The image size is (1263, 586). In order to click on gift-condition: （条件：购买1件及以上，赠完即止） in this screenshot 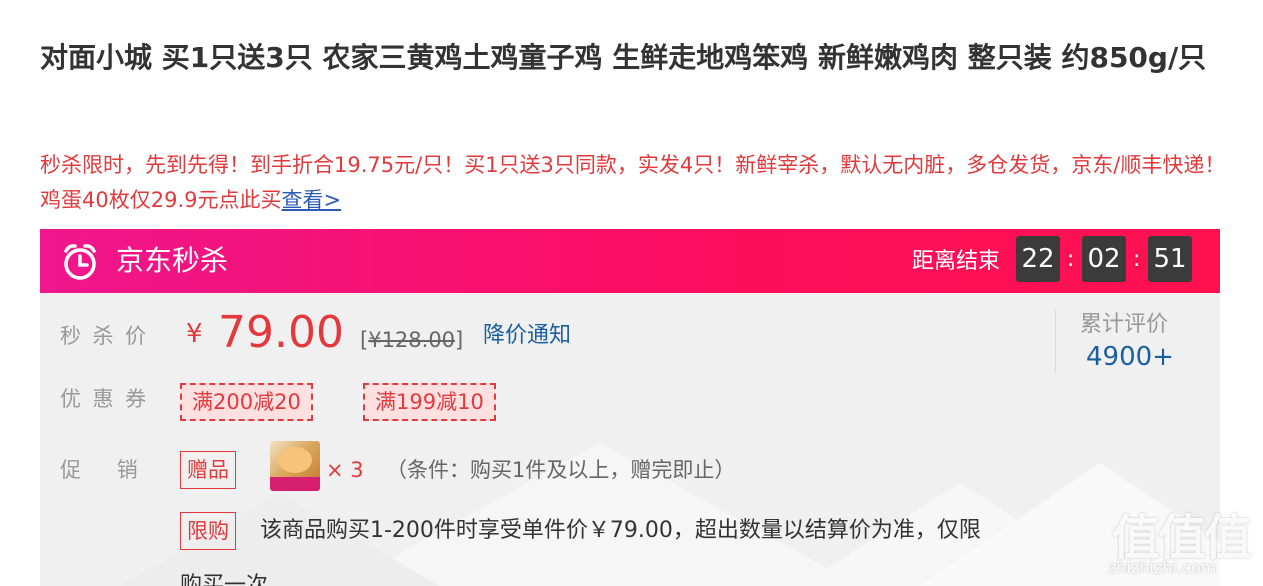, I will do `click(561, 470)`.